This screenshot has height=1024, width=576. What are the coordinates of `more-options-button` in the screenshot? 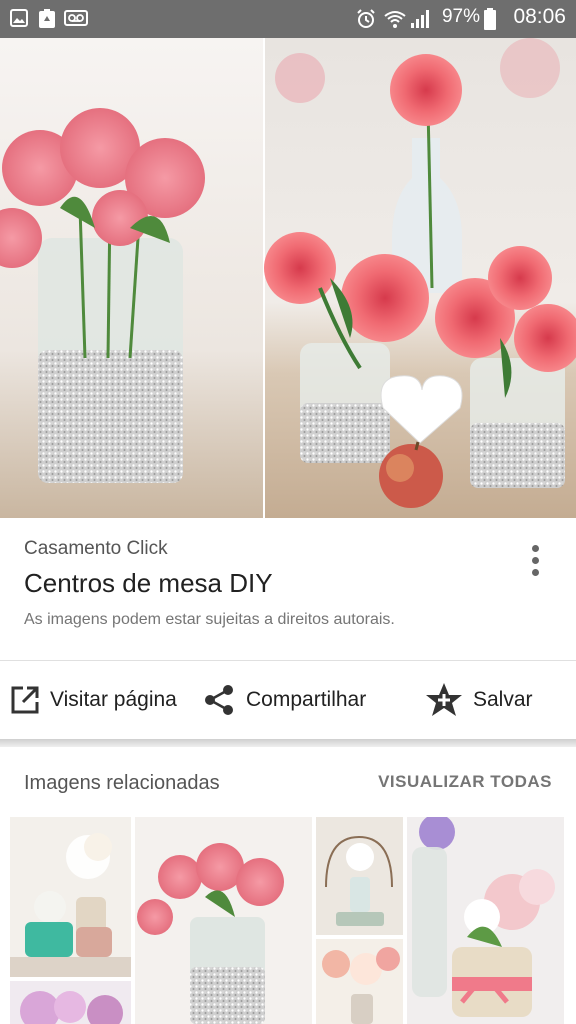 It's located at (536, 560).